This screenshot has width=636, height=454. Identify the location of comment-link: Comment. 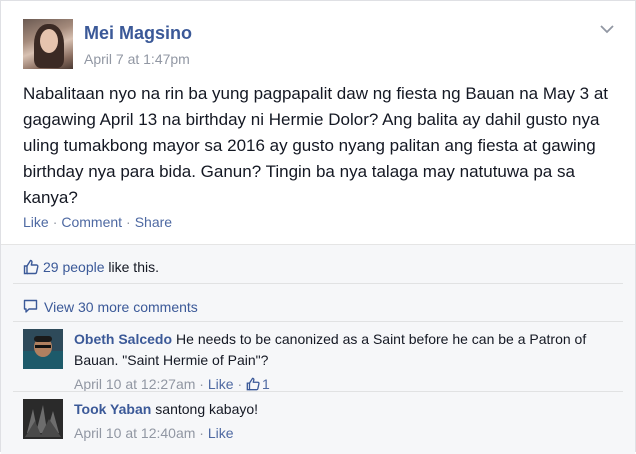
(91, 222).